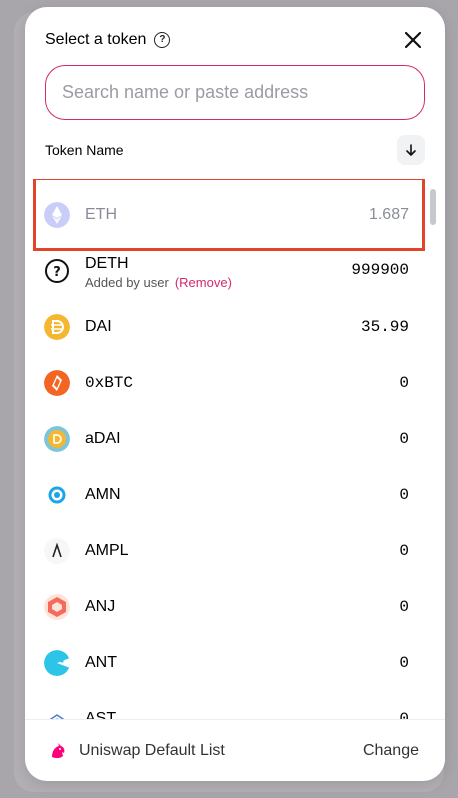 The height and width of the screenshot is (798, 458). What do you see at coordinates (57, 712) in the screenshot?
I see `ast-icon` at bounding box center [57, 712].